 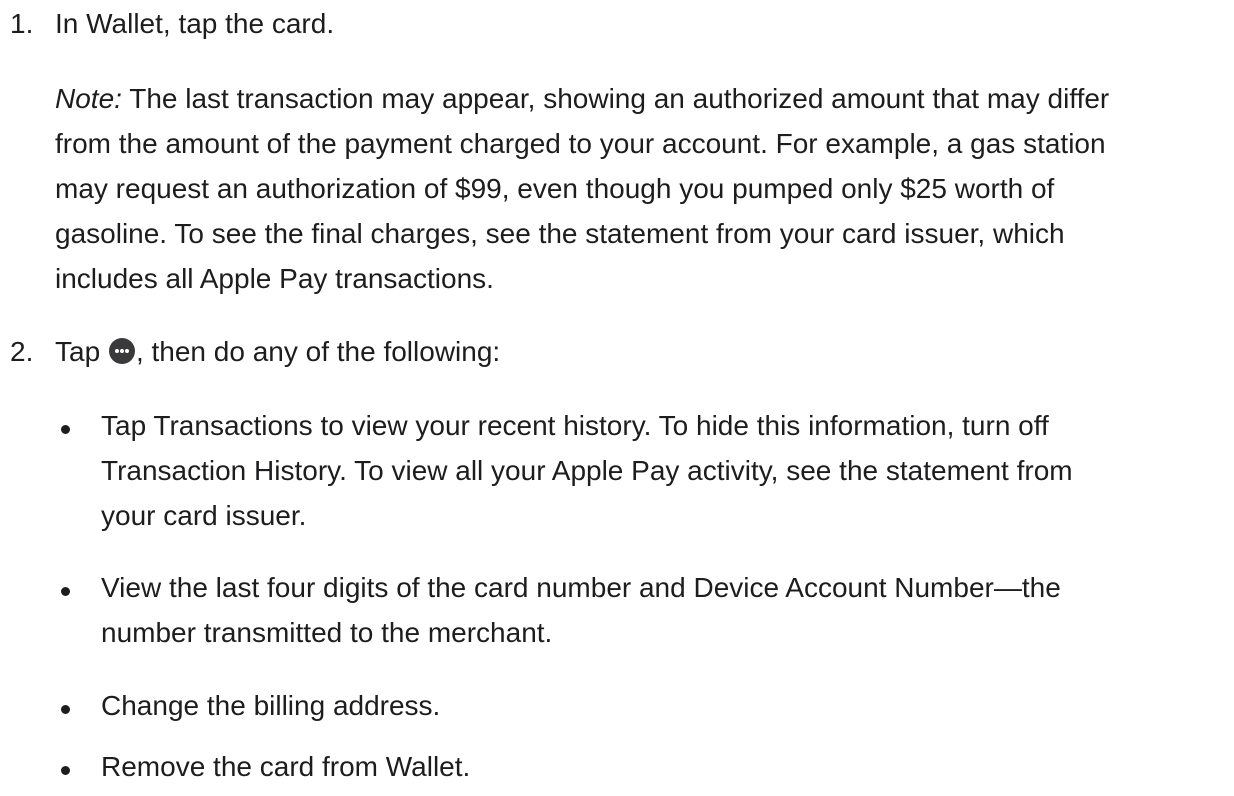 I want to click on step-1-number: 1., so click(x=22, y=23).